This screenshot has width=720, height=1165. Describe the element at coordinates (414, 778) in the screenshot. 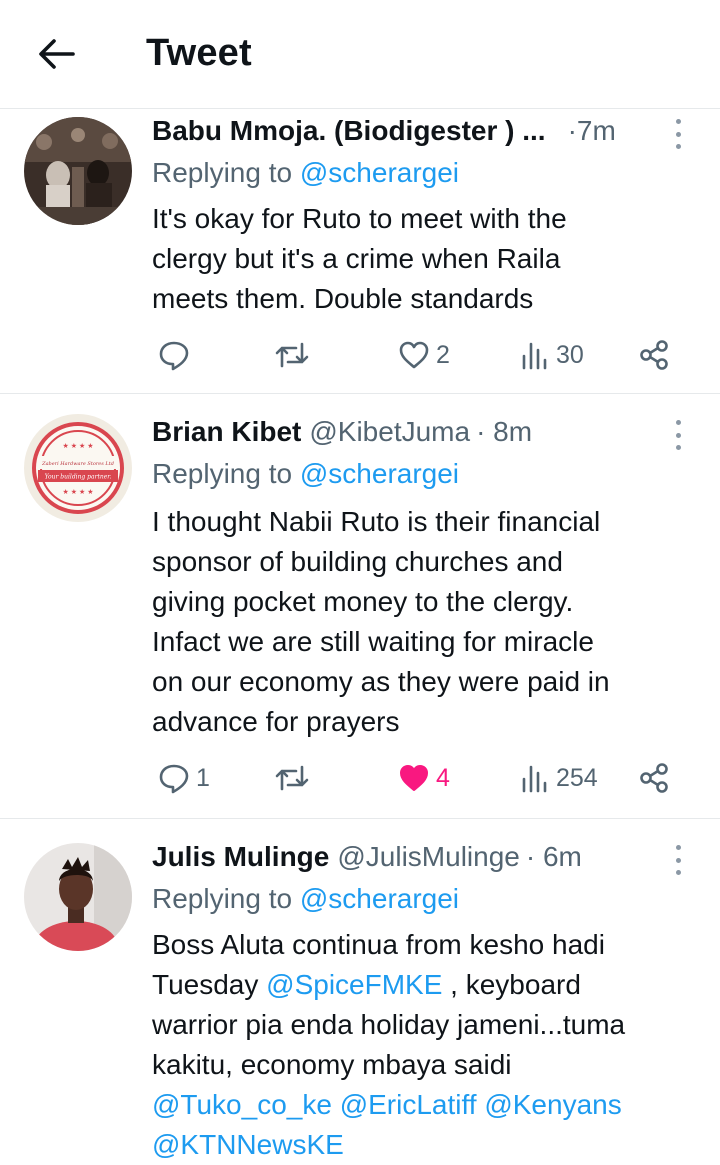

I see `heart-filled-icon` at that location.